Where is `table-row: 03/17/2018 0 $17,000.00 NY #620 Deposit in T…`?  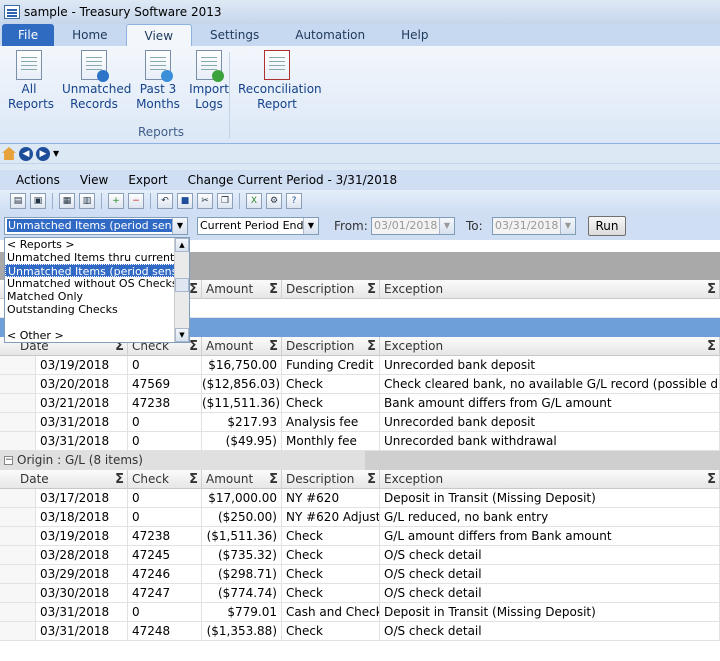
table-row: 03/17/2018 0 $17,000.00 NY #620 Deposit in T… is located at coordinates (360, 498).